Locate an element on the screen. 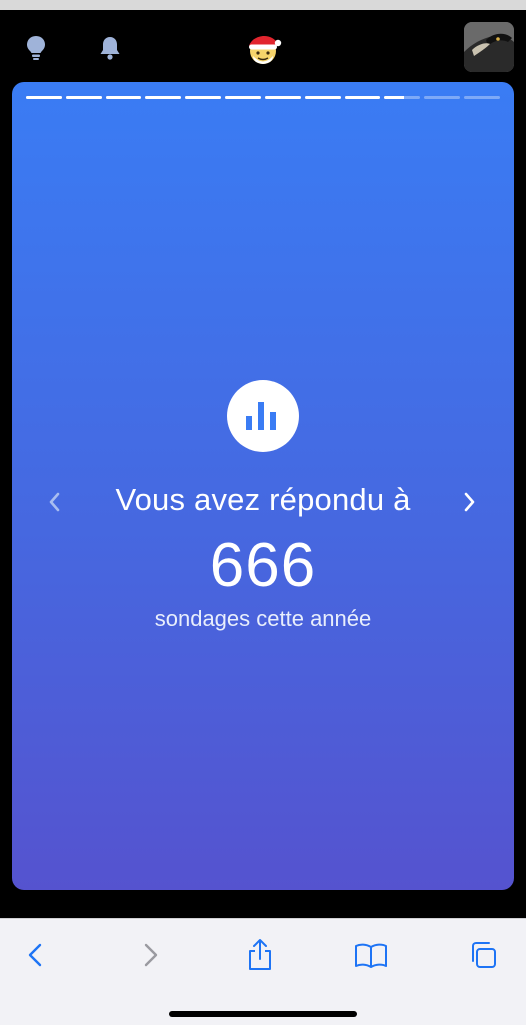  home-indicator is located at coordinates (263, 1014).